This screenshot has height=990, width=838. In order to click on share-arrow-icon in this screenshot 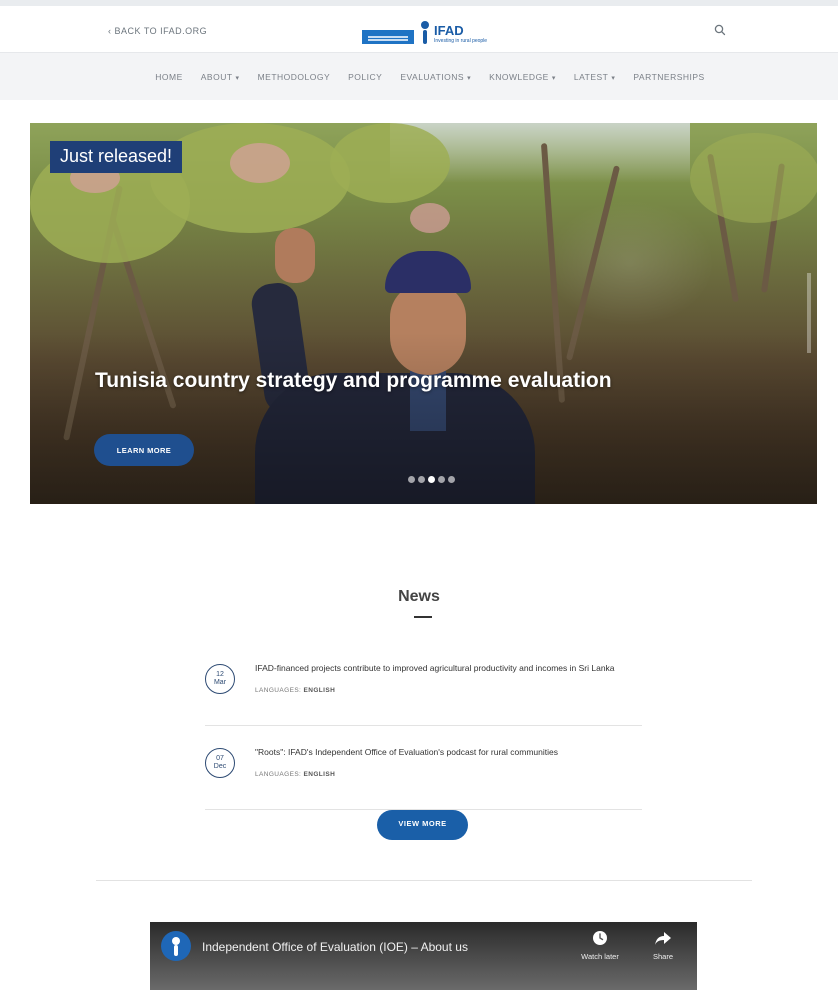, I will do `click(663, 938)`.